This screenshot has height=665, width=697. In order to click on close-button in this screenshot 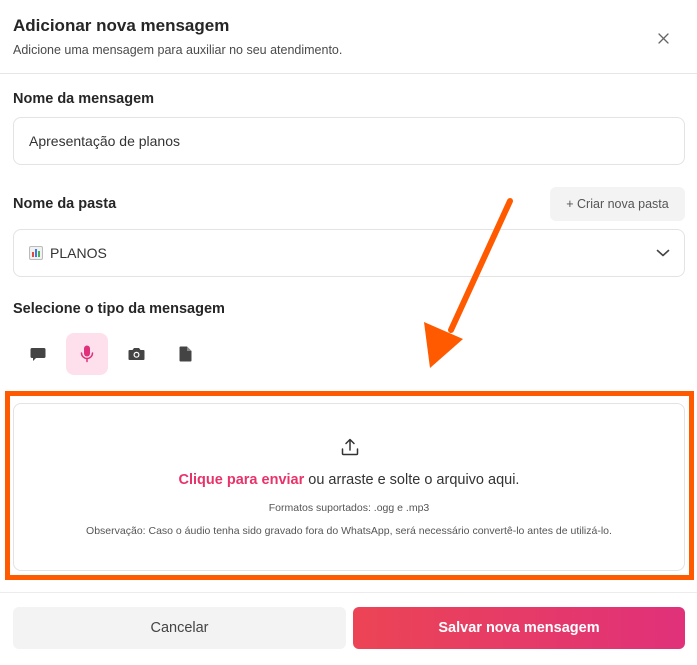, I will do `click(663, 38)`.